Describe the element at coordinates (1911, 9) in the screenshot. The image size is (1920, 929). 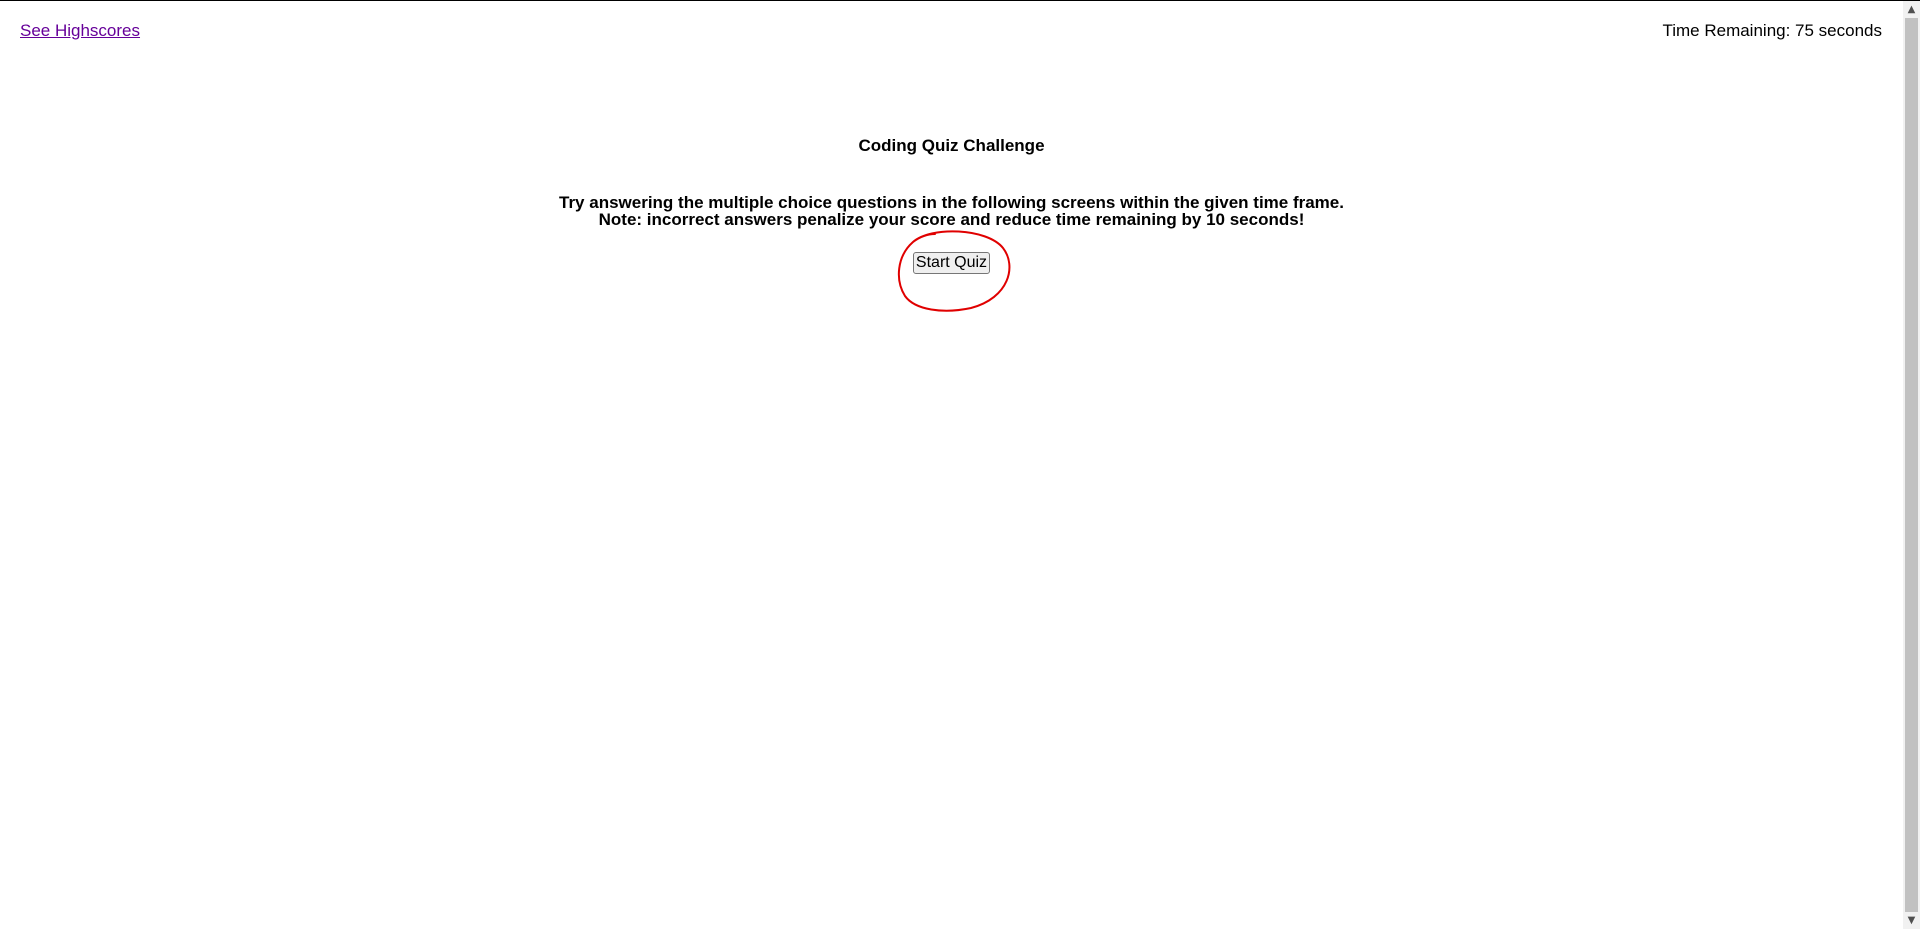
I see `chevron-up-icon: ▲` at that location.